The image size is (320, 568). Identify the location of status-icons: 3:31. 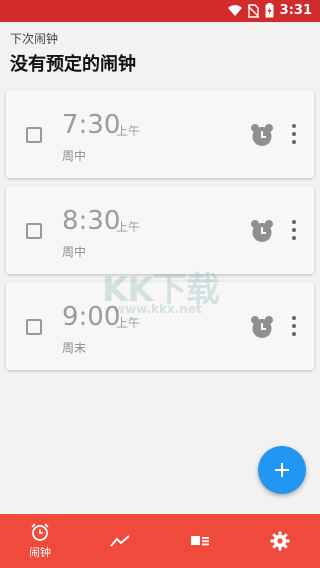
(269, 10).